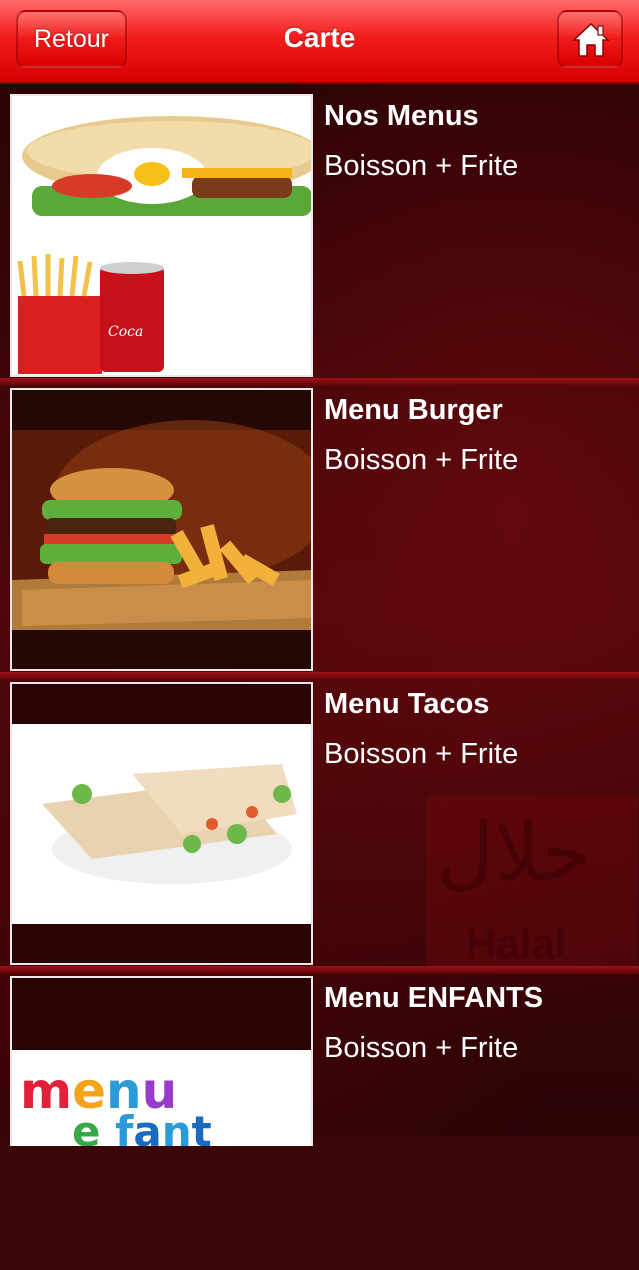 This screenshot has width=639, height=1270. Describe the element at coordinates (401, 116) in the screenshot. I see `list-item-title: Nos Menus` at that location.